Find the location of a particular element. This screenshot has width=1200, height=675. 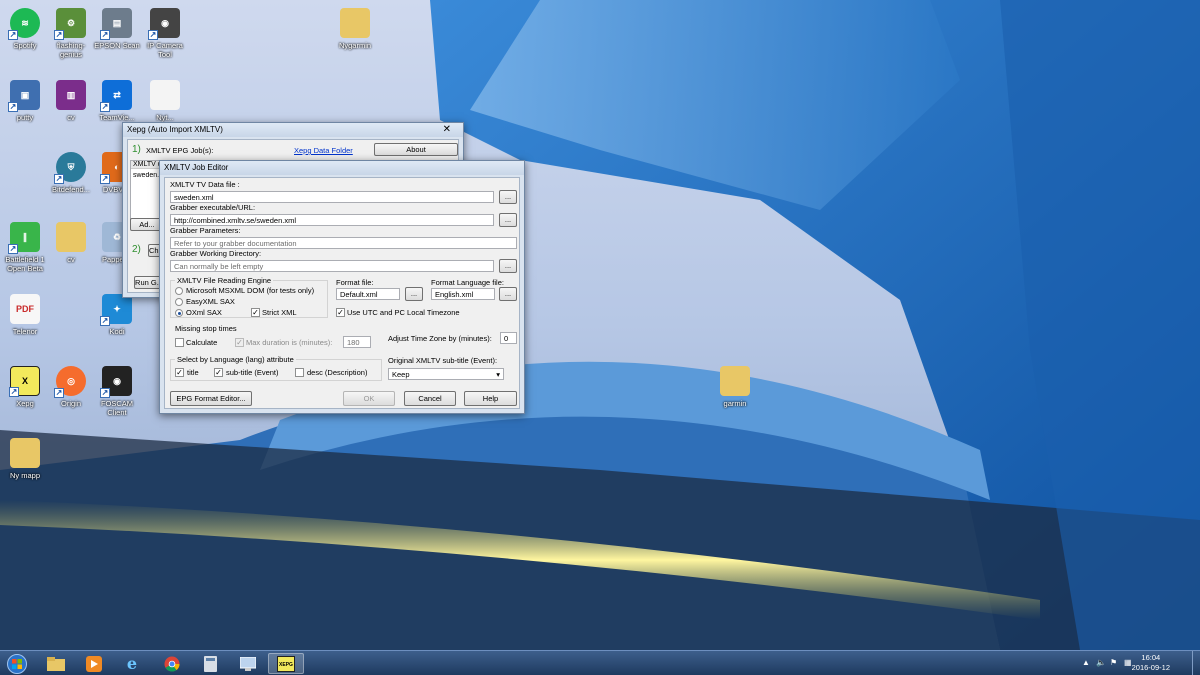

data-folder-link: Xepg Data Folder is located at coordinates (323, 150).